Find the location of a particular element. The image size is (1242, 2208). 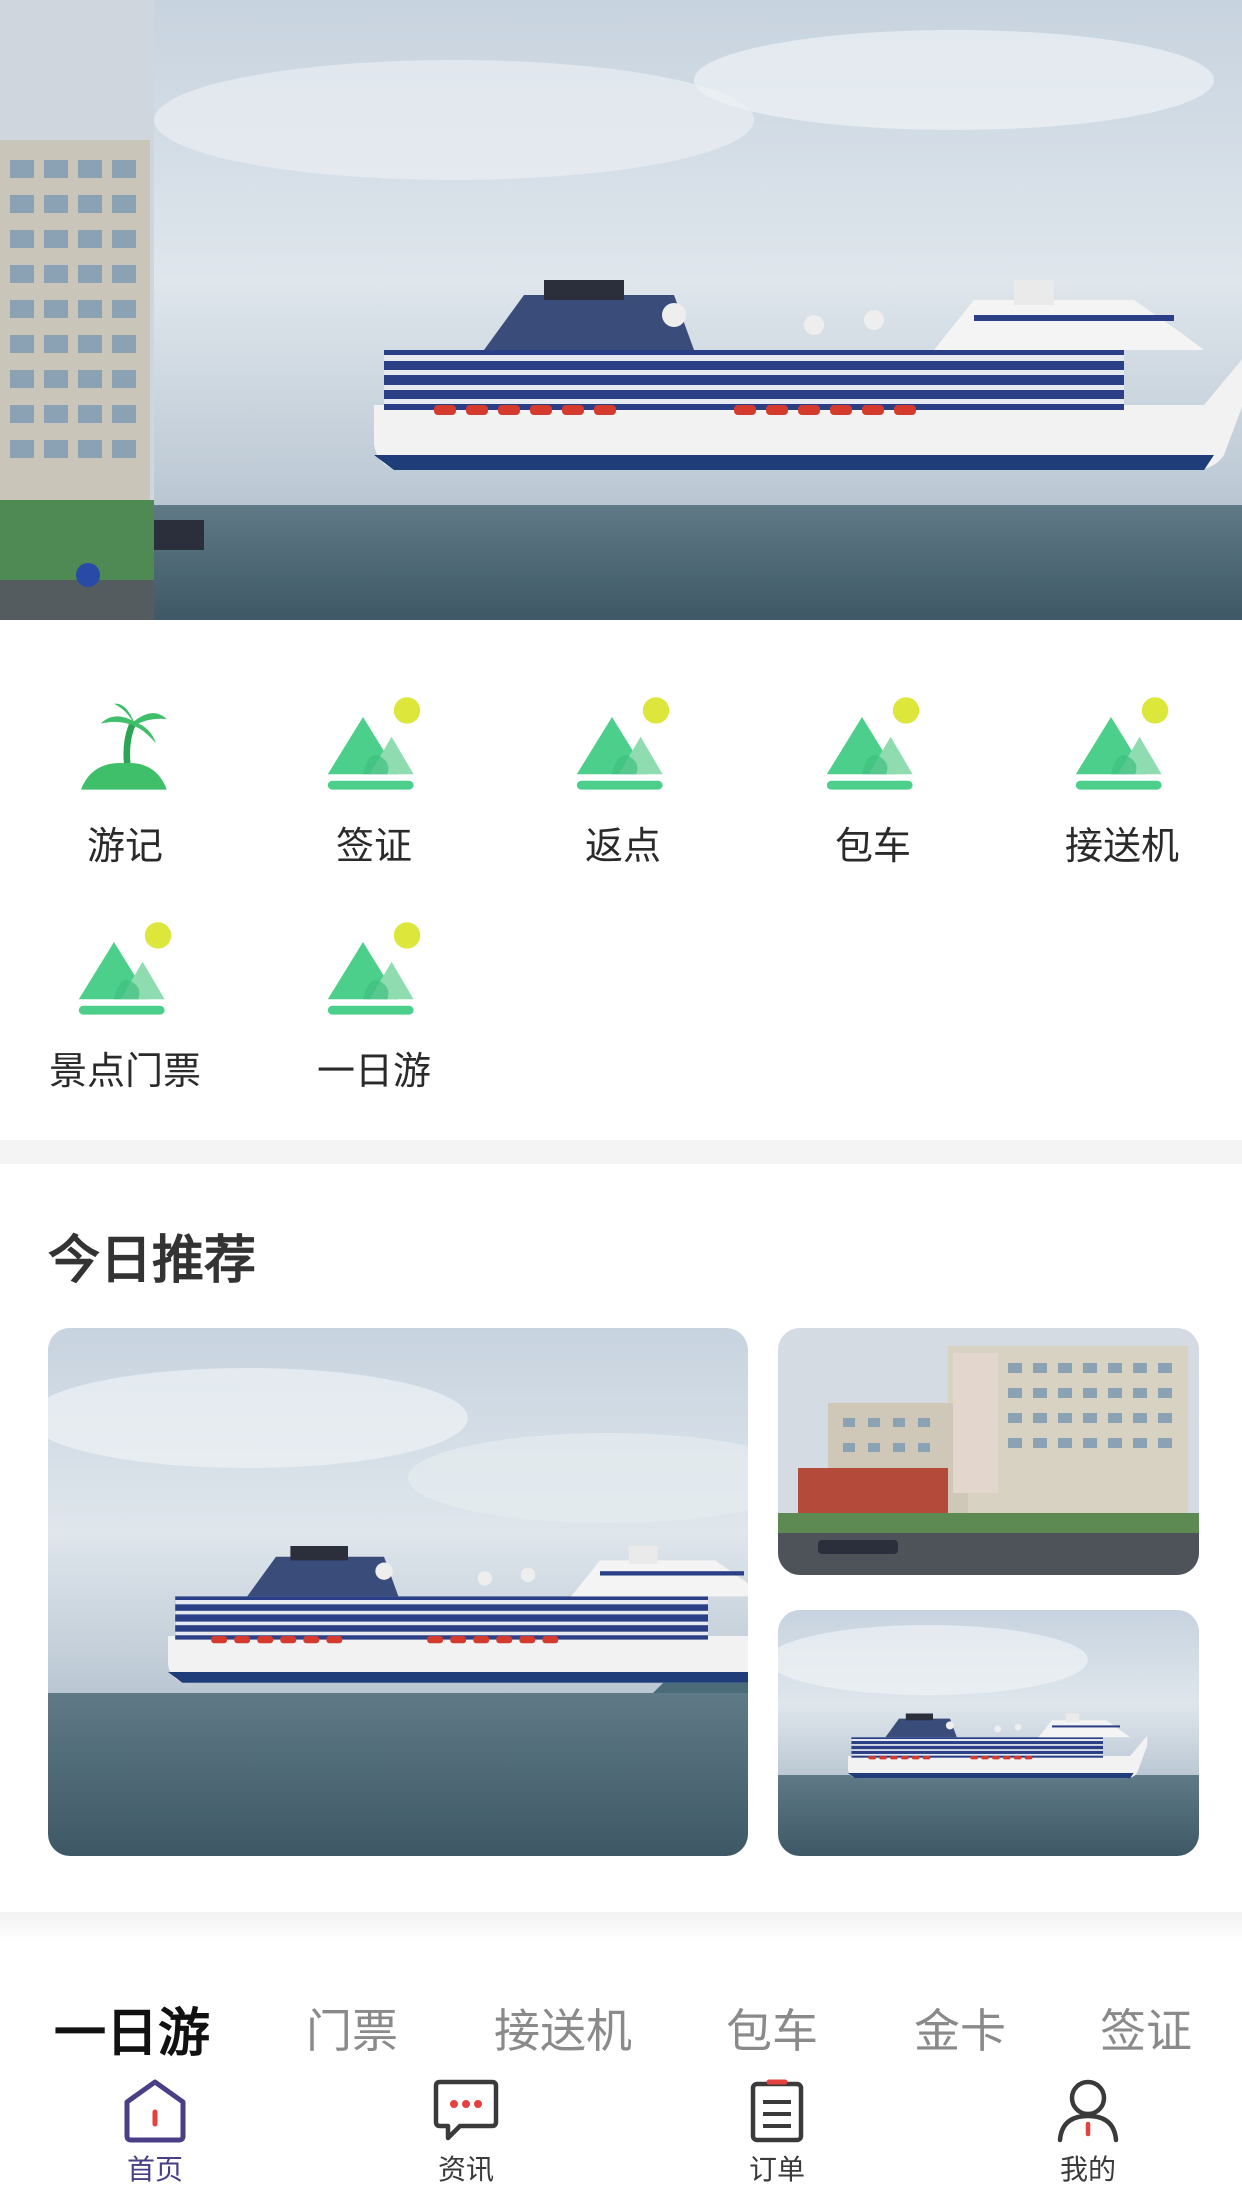

nav-profile: 我的 is located at coordinates (1088, 2129).